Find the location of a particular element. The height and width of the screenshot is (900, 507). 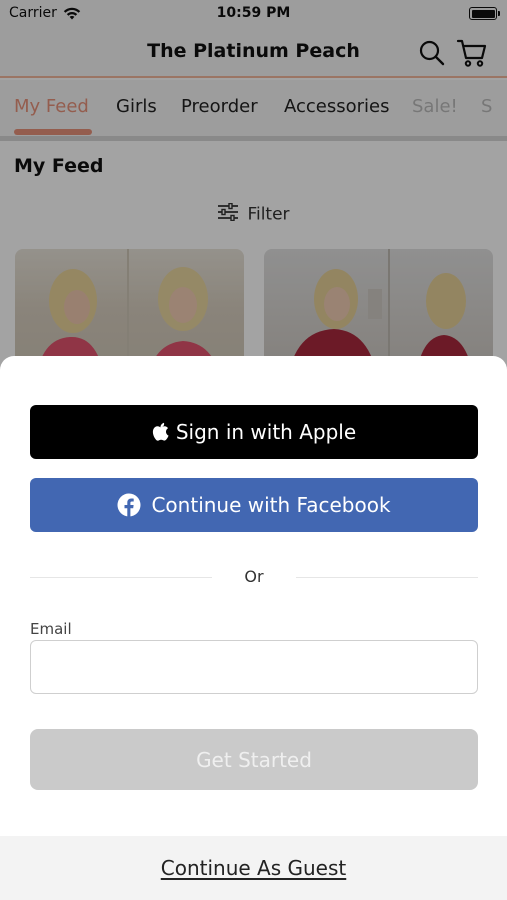

or-divider: Or is located at coordinates (254, 577).